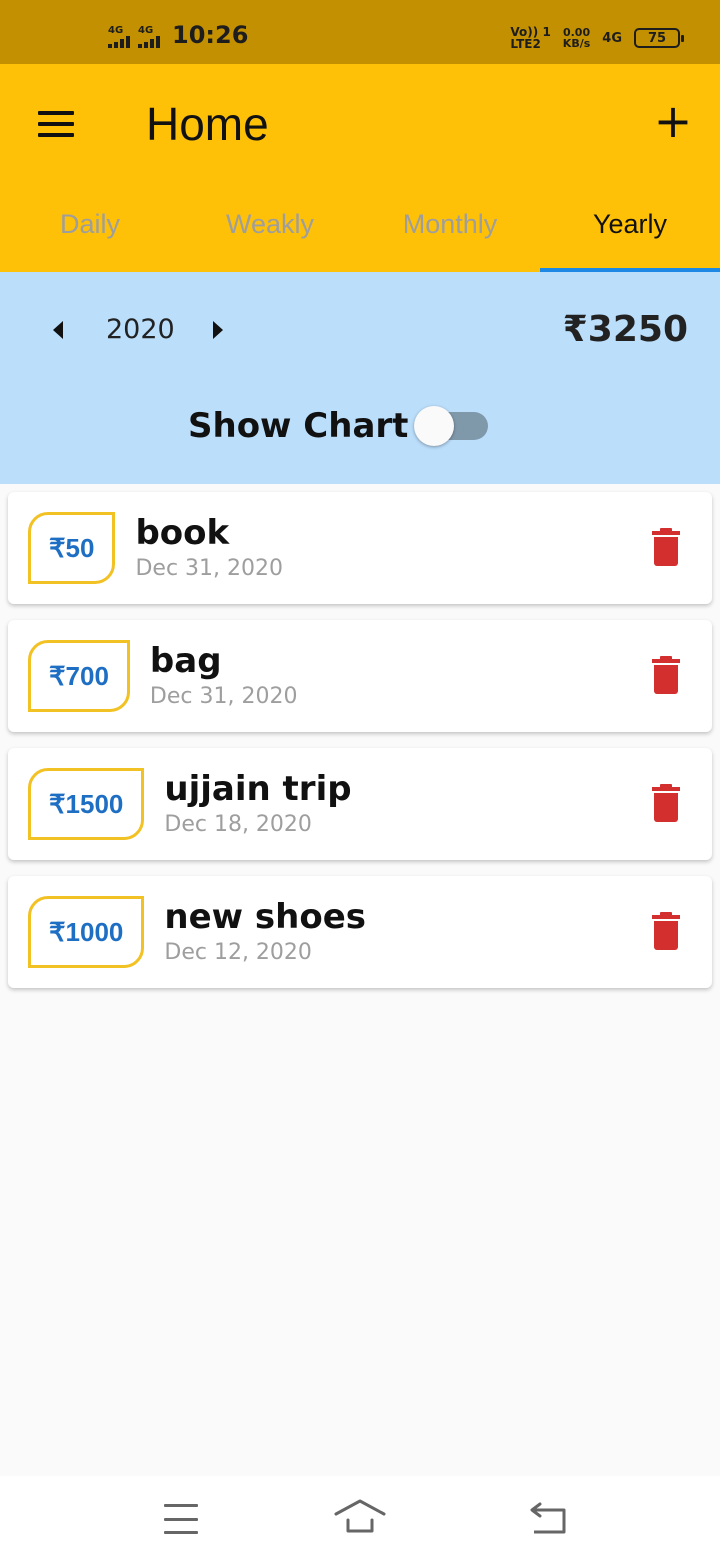 This screenshot has height=1560, width=720. I want to click on amount-badge: ₹1000, so click(86, 932).